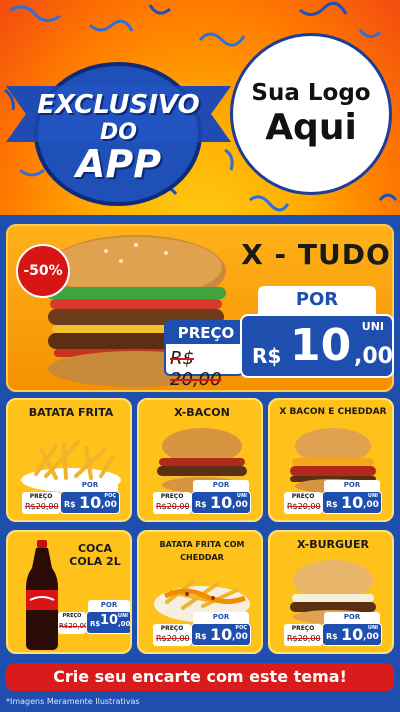  What do you see at coordinates (333, 544) in the screenshot?
I see `product-title: X-BURGUER` at bounding box center [333, 544].